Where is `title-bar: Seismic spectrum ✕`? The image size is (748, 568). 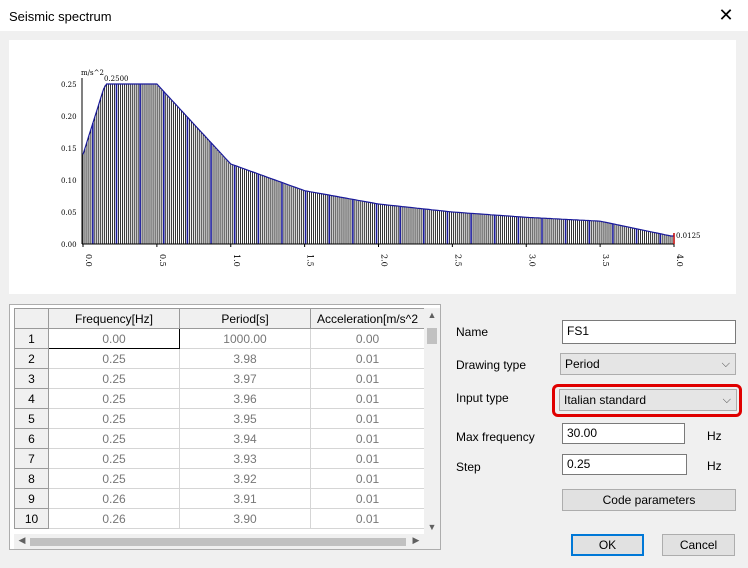 title-bar: Seismic spectrum ✕ is located at coordinates (374, 15).